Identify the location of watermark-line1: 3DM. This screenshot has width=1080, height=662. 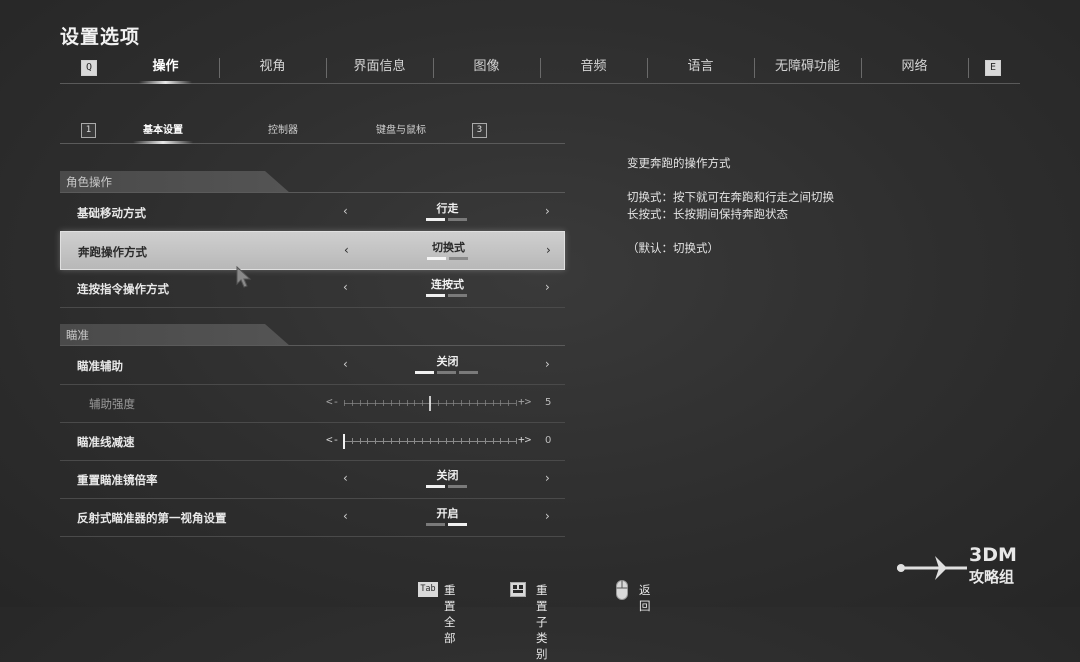
(993, 555).